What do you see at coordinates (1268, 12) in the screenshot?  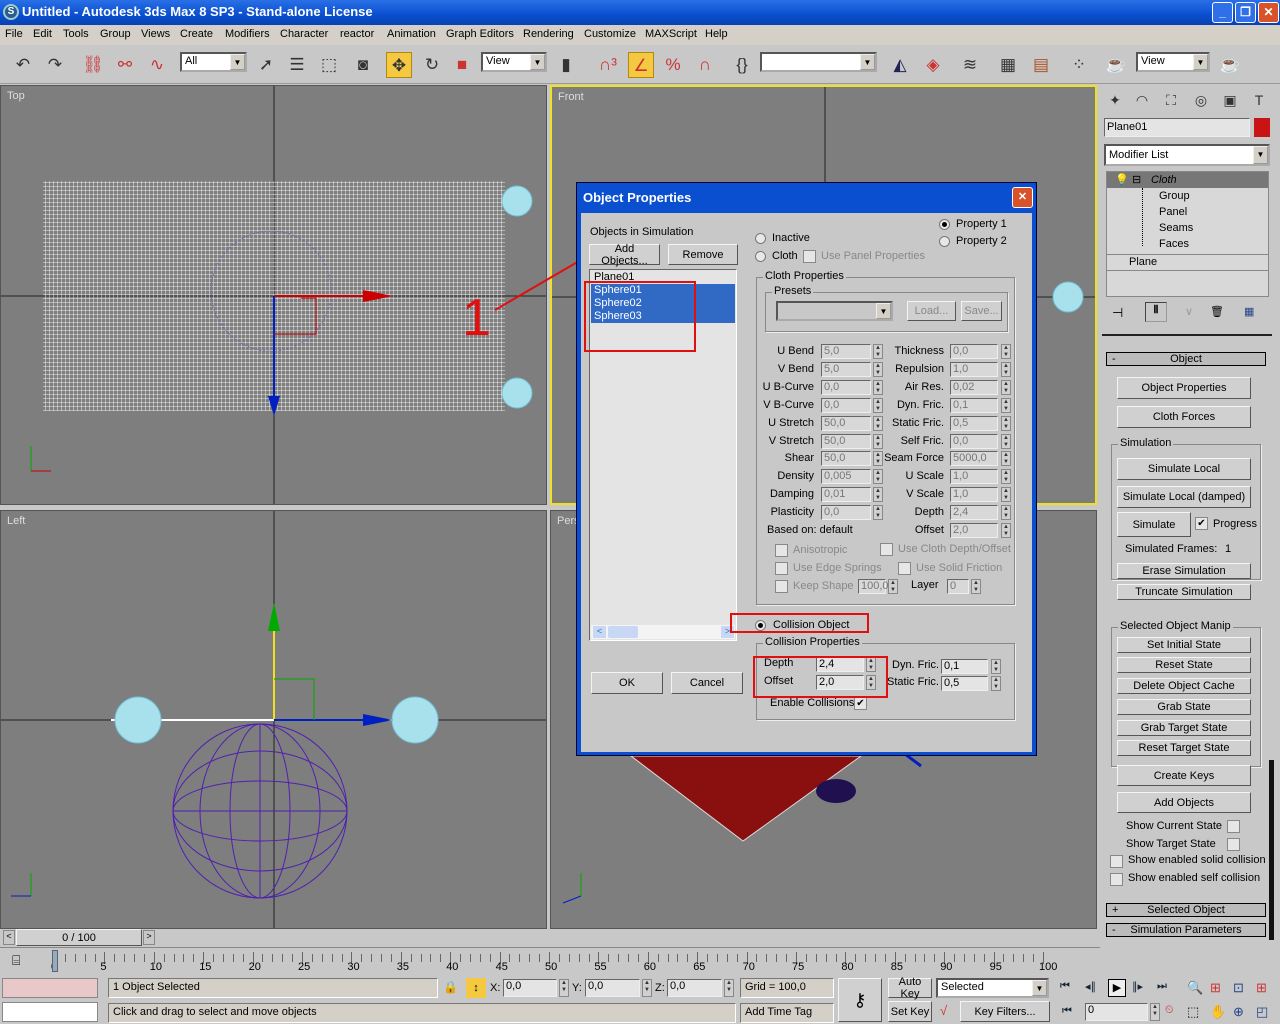 I see `close-button: ✕` at bounding box center [1268, 12].